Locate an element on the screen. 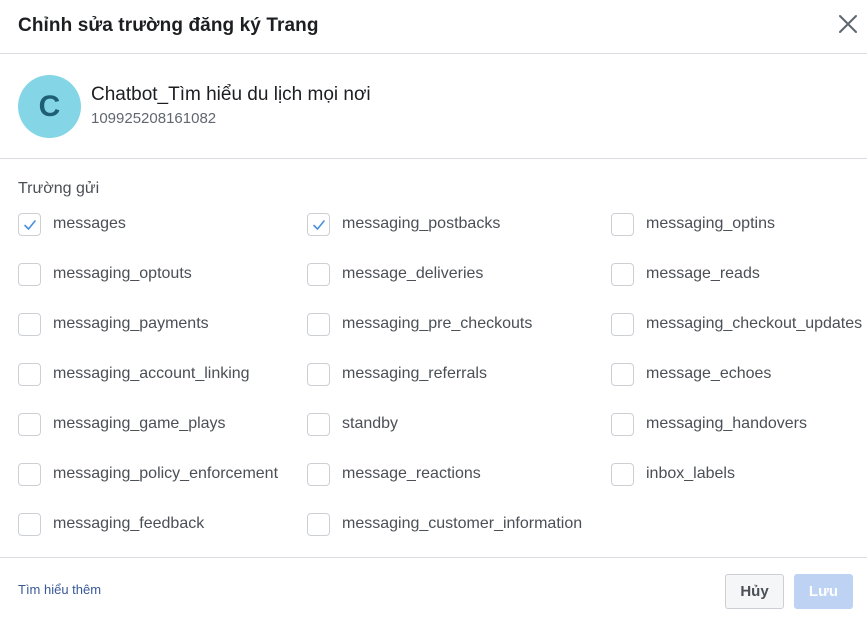  field-option: messaging_game_plays is located at coordinates (122, 424).